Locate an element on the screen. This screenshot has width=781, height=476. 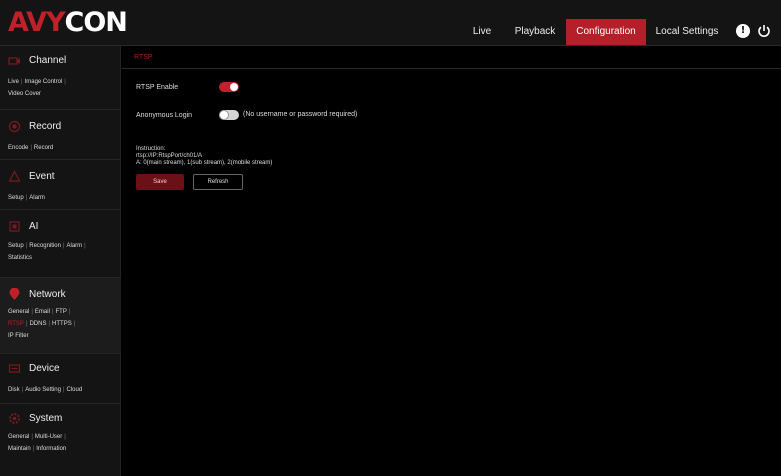
anonymous-login-label: Anonymous Login is located at coordinates (164, 115).